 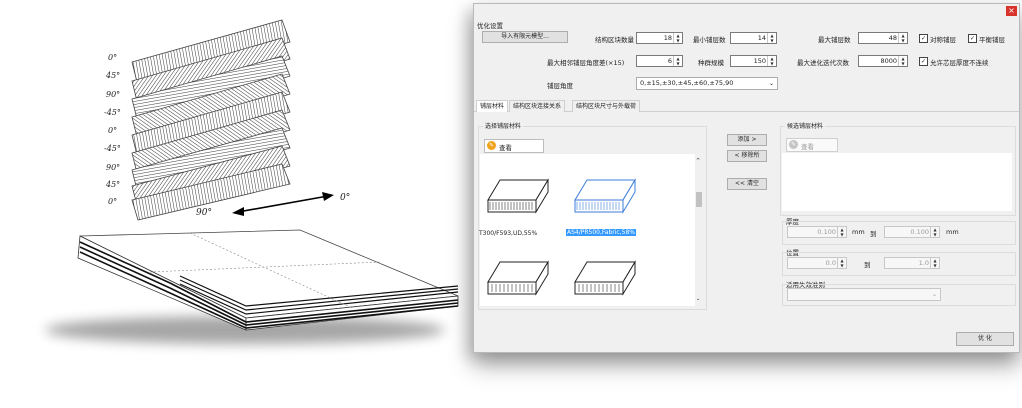 I want to click on clear-button: << 清空, so click(x=747, y=184).